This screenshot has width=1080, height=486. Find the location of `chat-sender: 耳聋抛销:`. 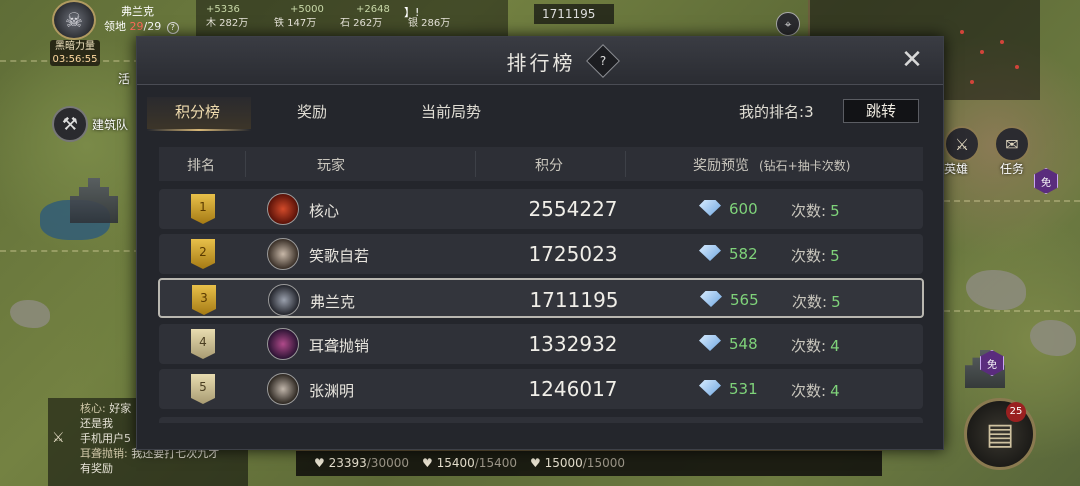

chat-sender: 耳聋抛销: is located at coordinates (104, 453).